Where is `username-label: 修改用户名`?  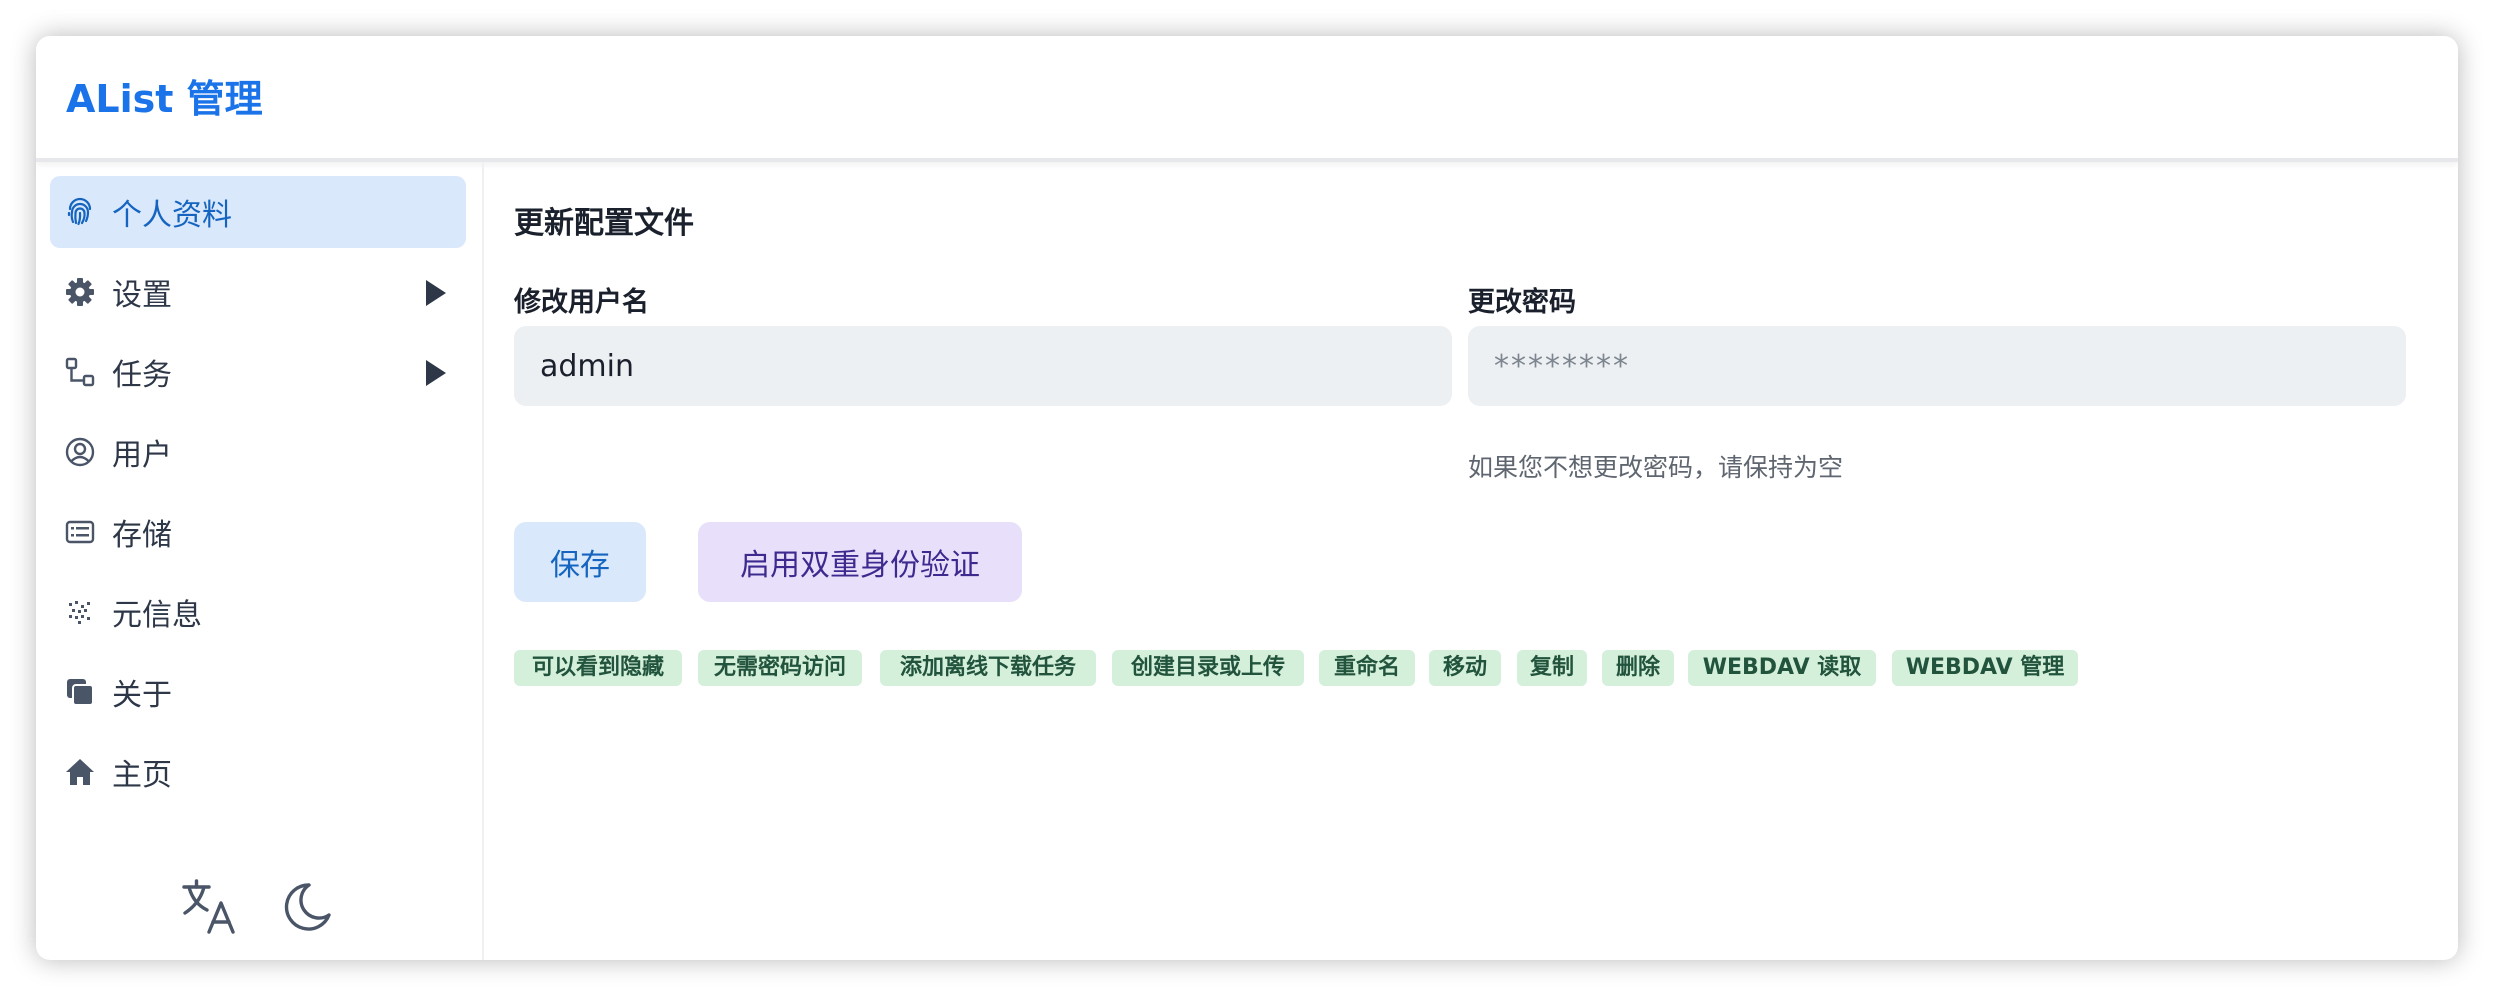
username-label: 修改用户名 is located at coordinates (581, 302).